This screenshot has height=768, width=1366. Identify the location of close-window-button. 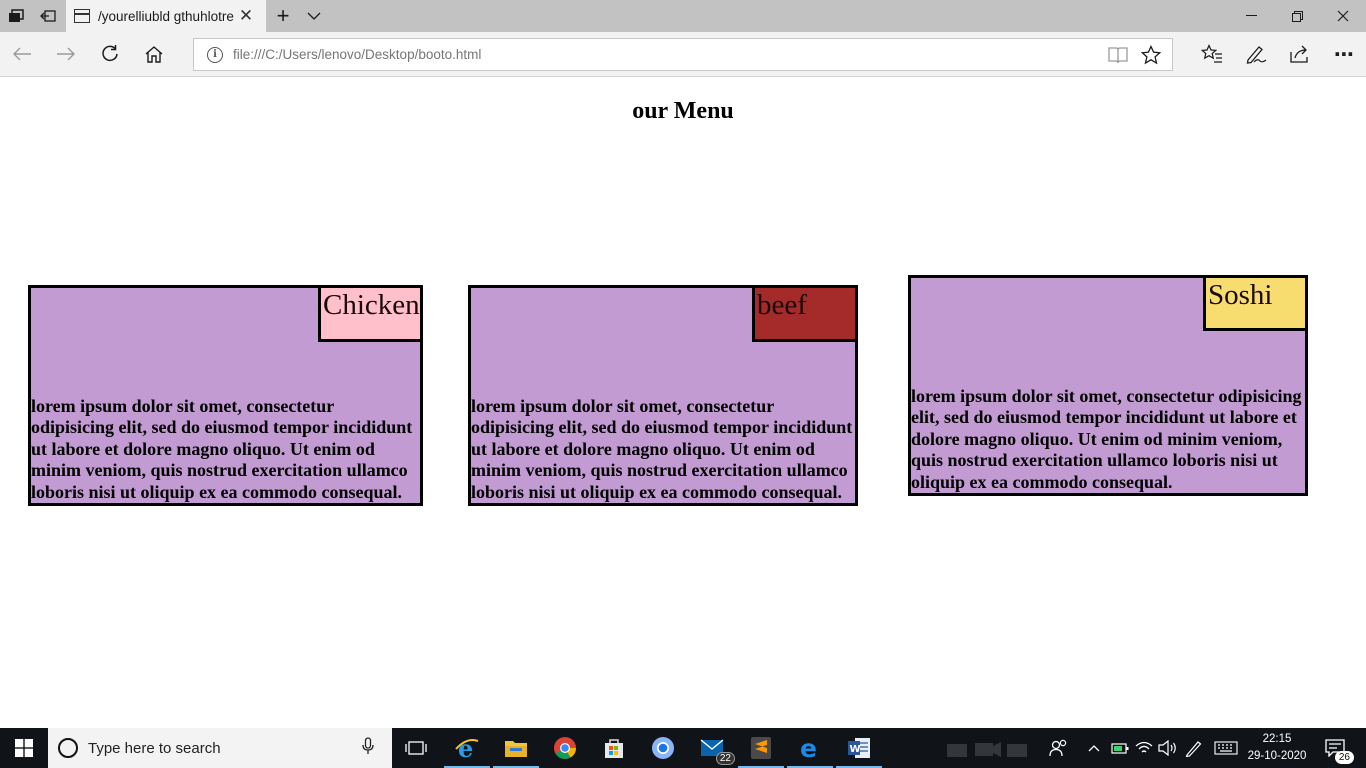
(1343, 16).